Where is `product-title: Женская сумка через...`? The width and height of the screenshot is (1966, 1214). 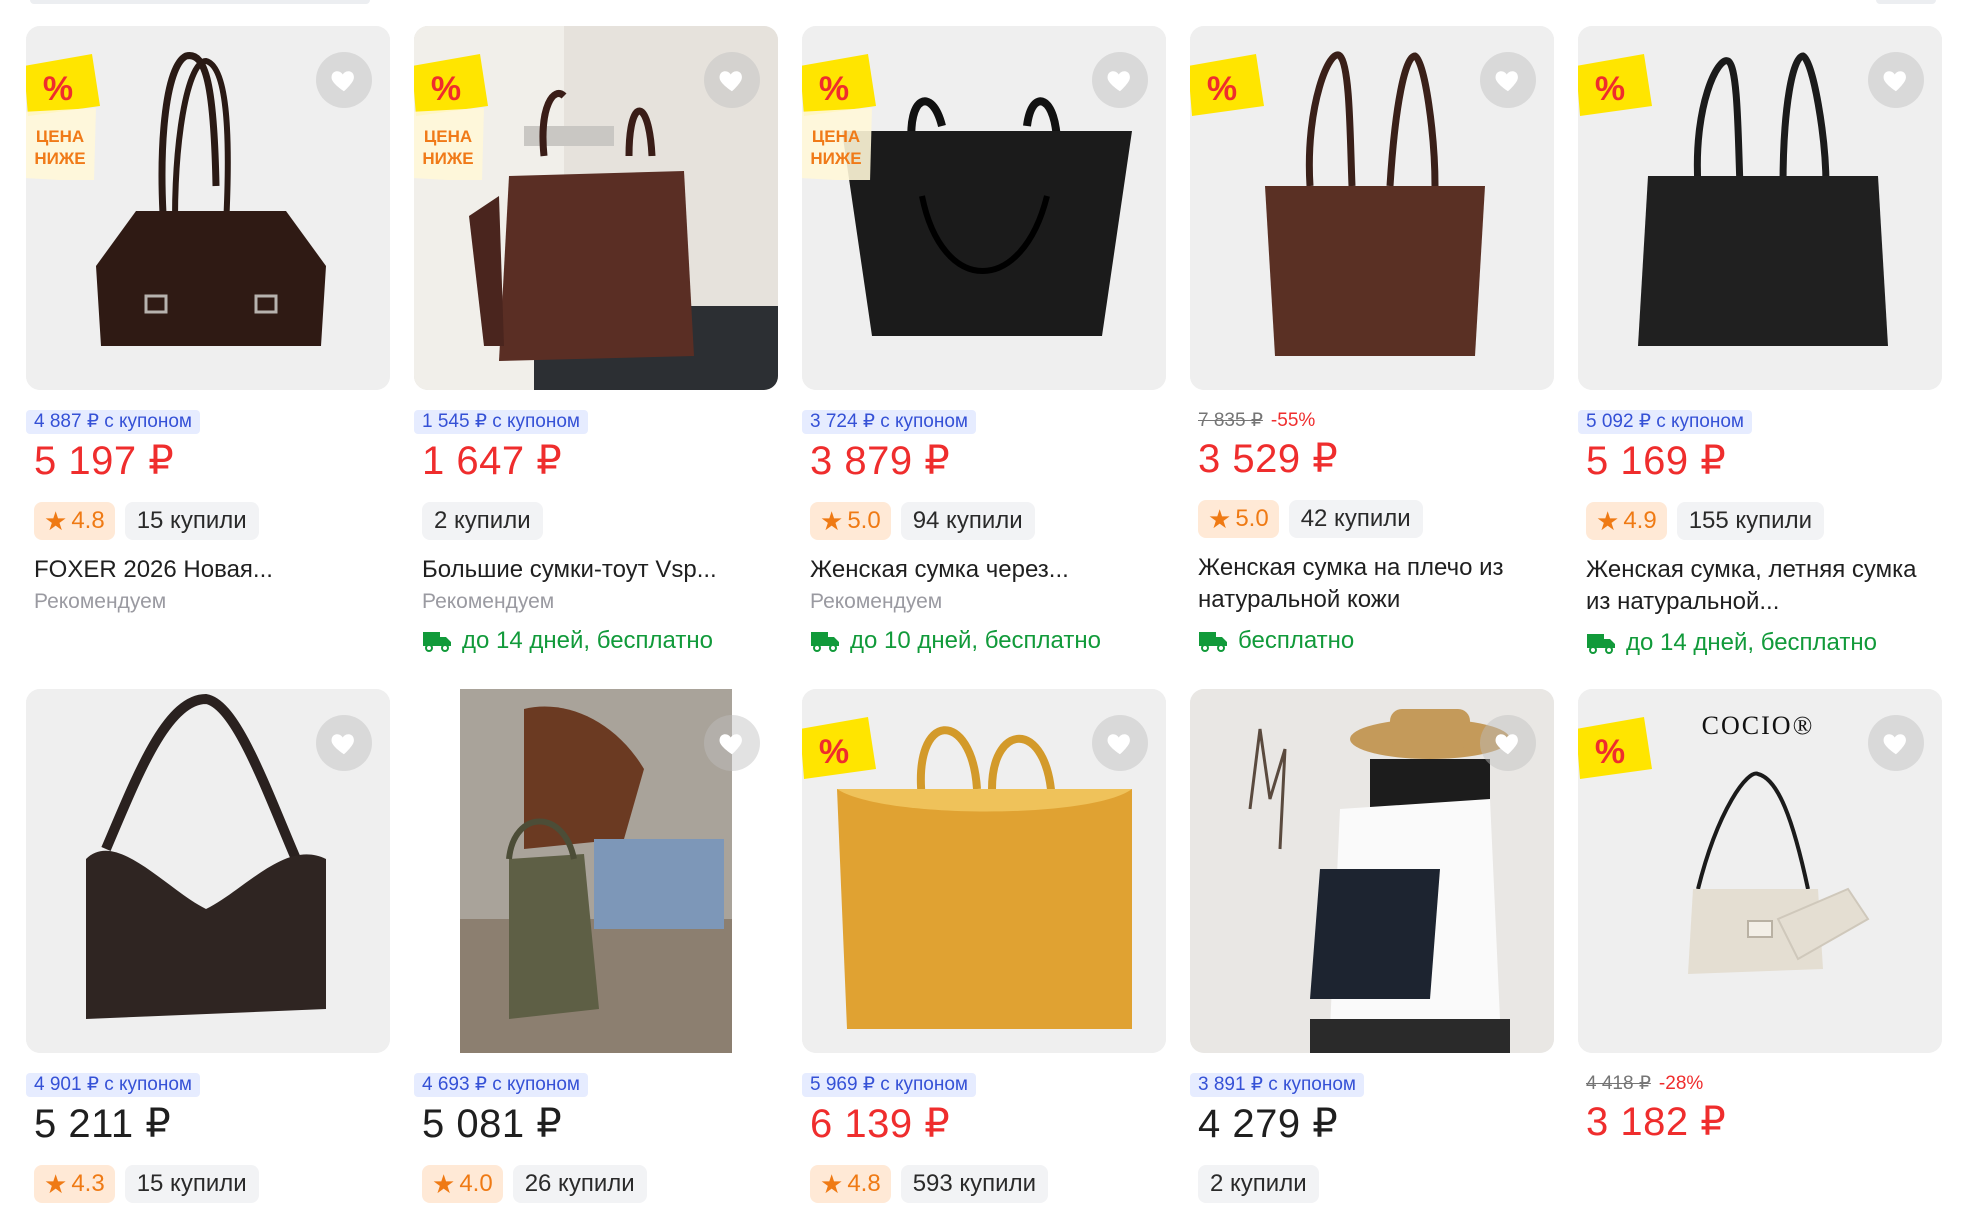
product-title: Женская сумка через... is located at coordinates (972, 570).